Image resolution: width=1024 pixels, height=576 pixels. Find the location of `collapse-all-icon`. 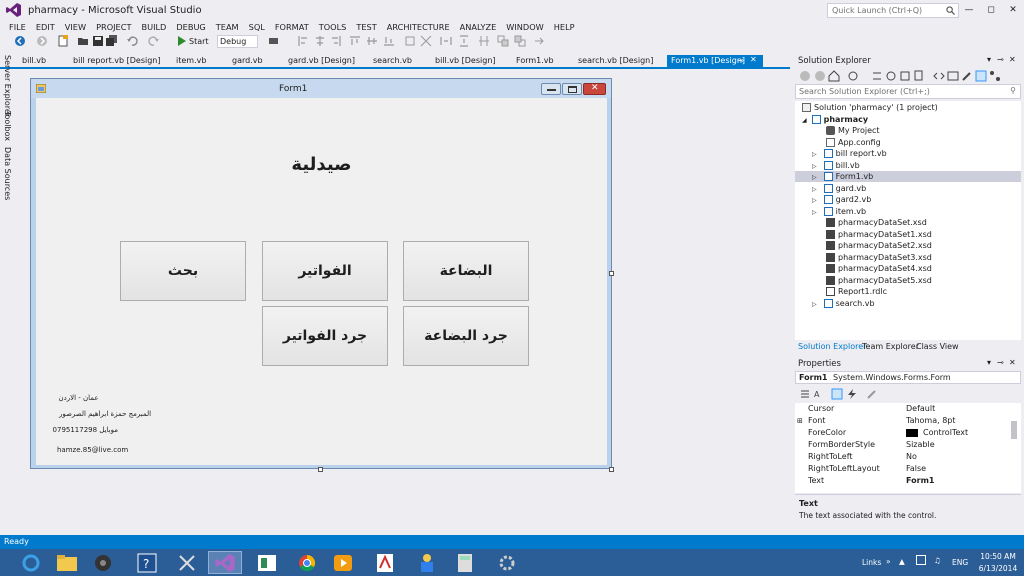

collapse-all-icon is located at coordinates (905, 76).